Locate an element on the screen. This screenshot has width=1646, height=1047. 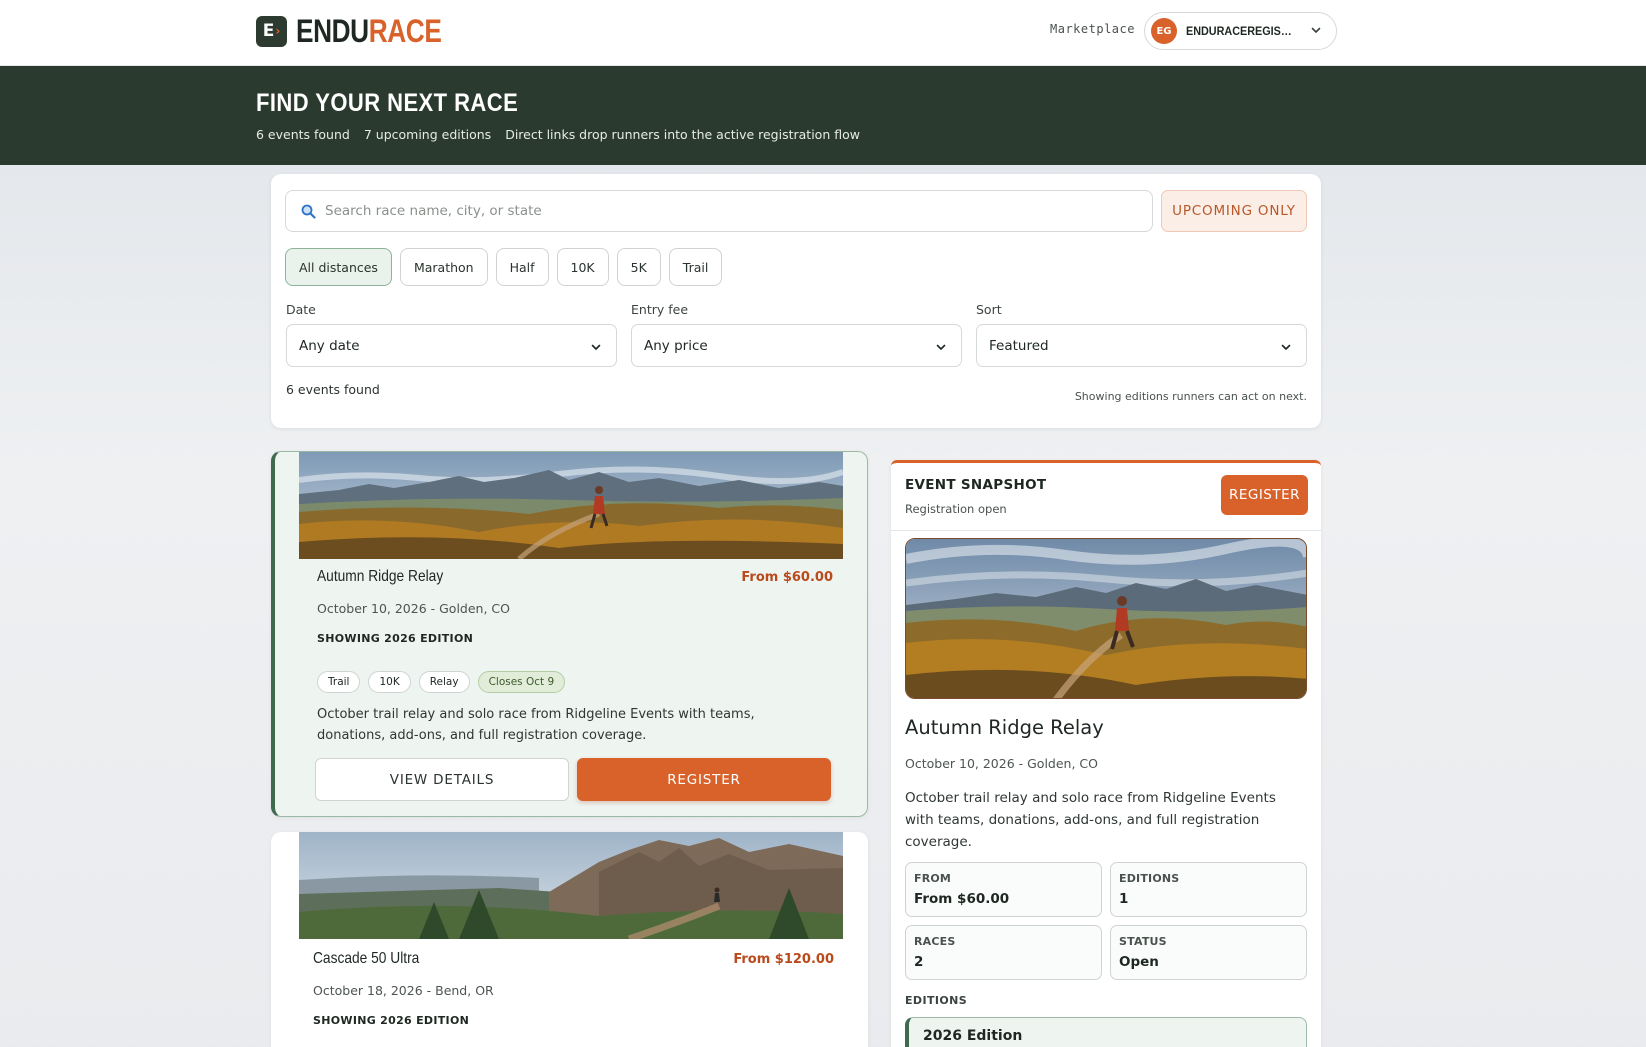
event-title: Autumn Ridge Relay is located at coordinates (380, 577).